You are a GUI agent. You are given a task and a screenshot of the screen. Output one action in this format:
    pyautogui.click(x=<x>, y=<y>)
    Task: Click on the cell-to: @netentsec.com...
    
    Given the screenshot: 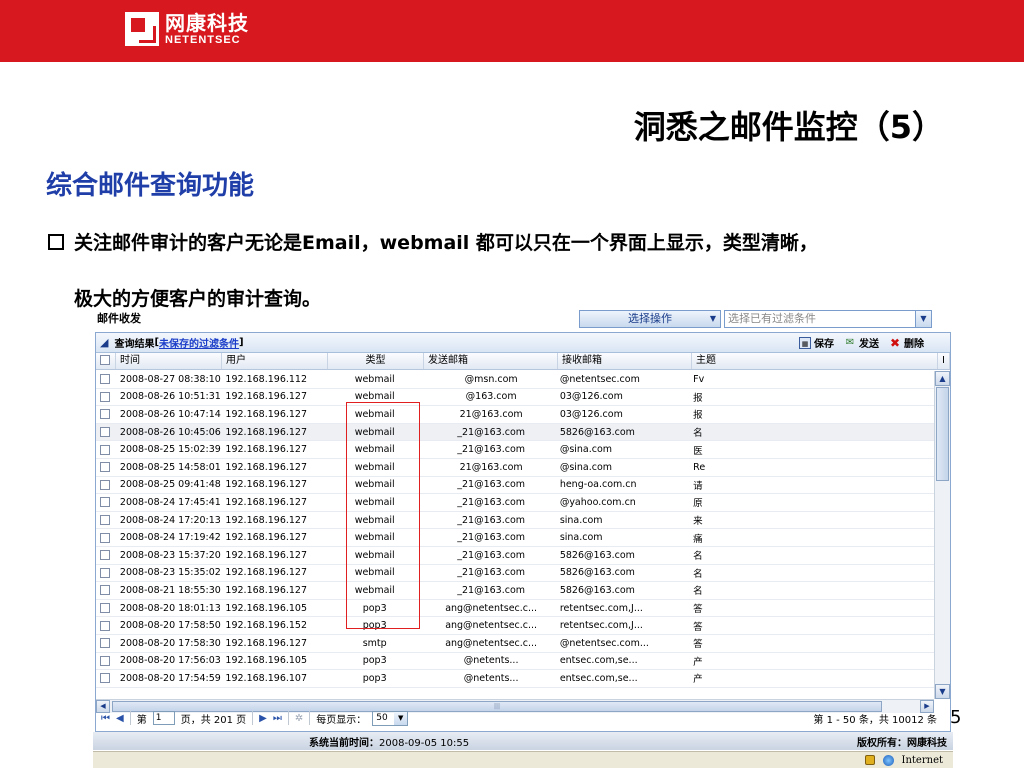 What is the action you would take?
    pyautogui.click(x=604, y=643)
    